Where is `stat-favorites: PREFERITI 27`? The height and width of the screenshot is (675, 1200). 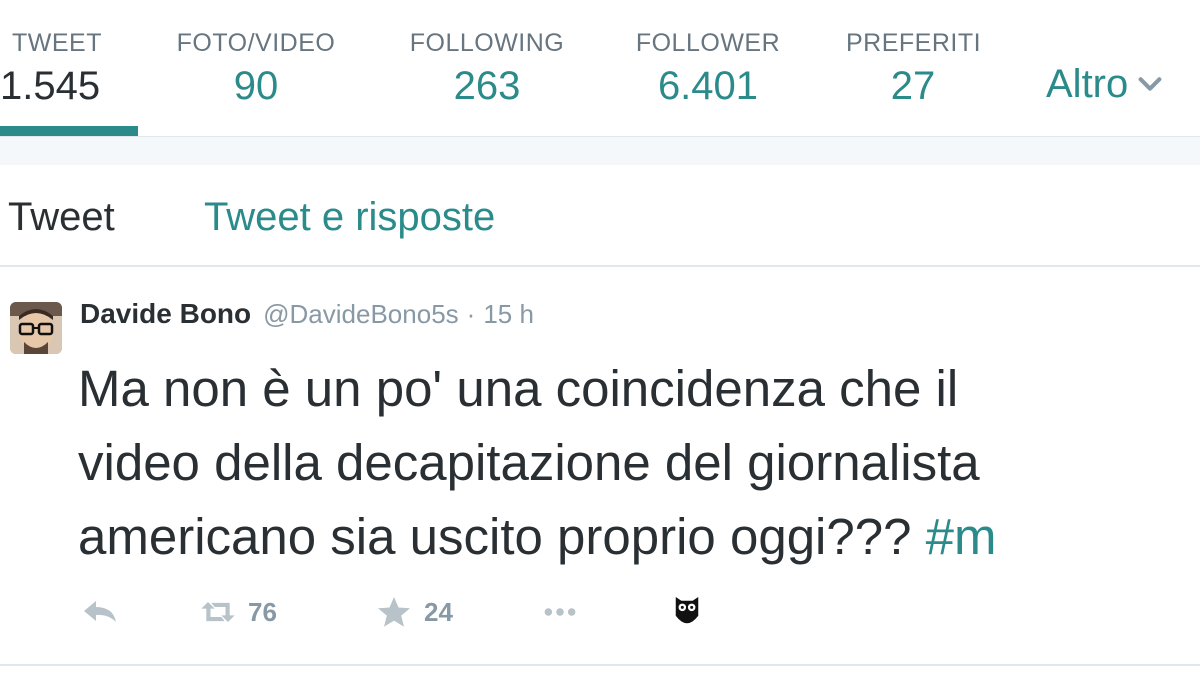
stat-favorites: PREFERITI 27 is located at coordinates (914, 69).